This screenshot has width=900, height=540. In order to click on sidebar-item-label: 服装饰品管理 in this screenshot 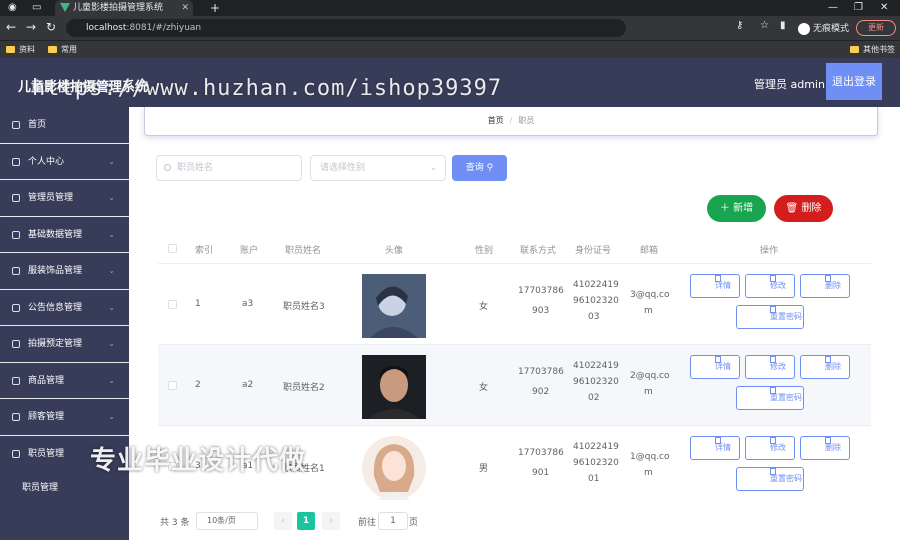, I will do `click(55, 271)`.